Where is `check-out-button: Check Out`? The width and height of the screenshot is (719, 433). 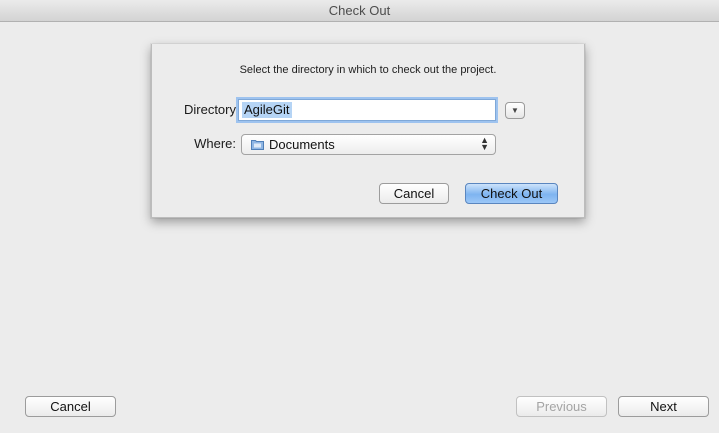 check-out-button: Check Out is located at coordinates (511, 193).